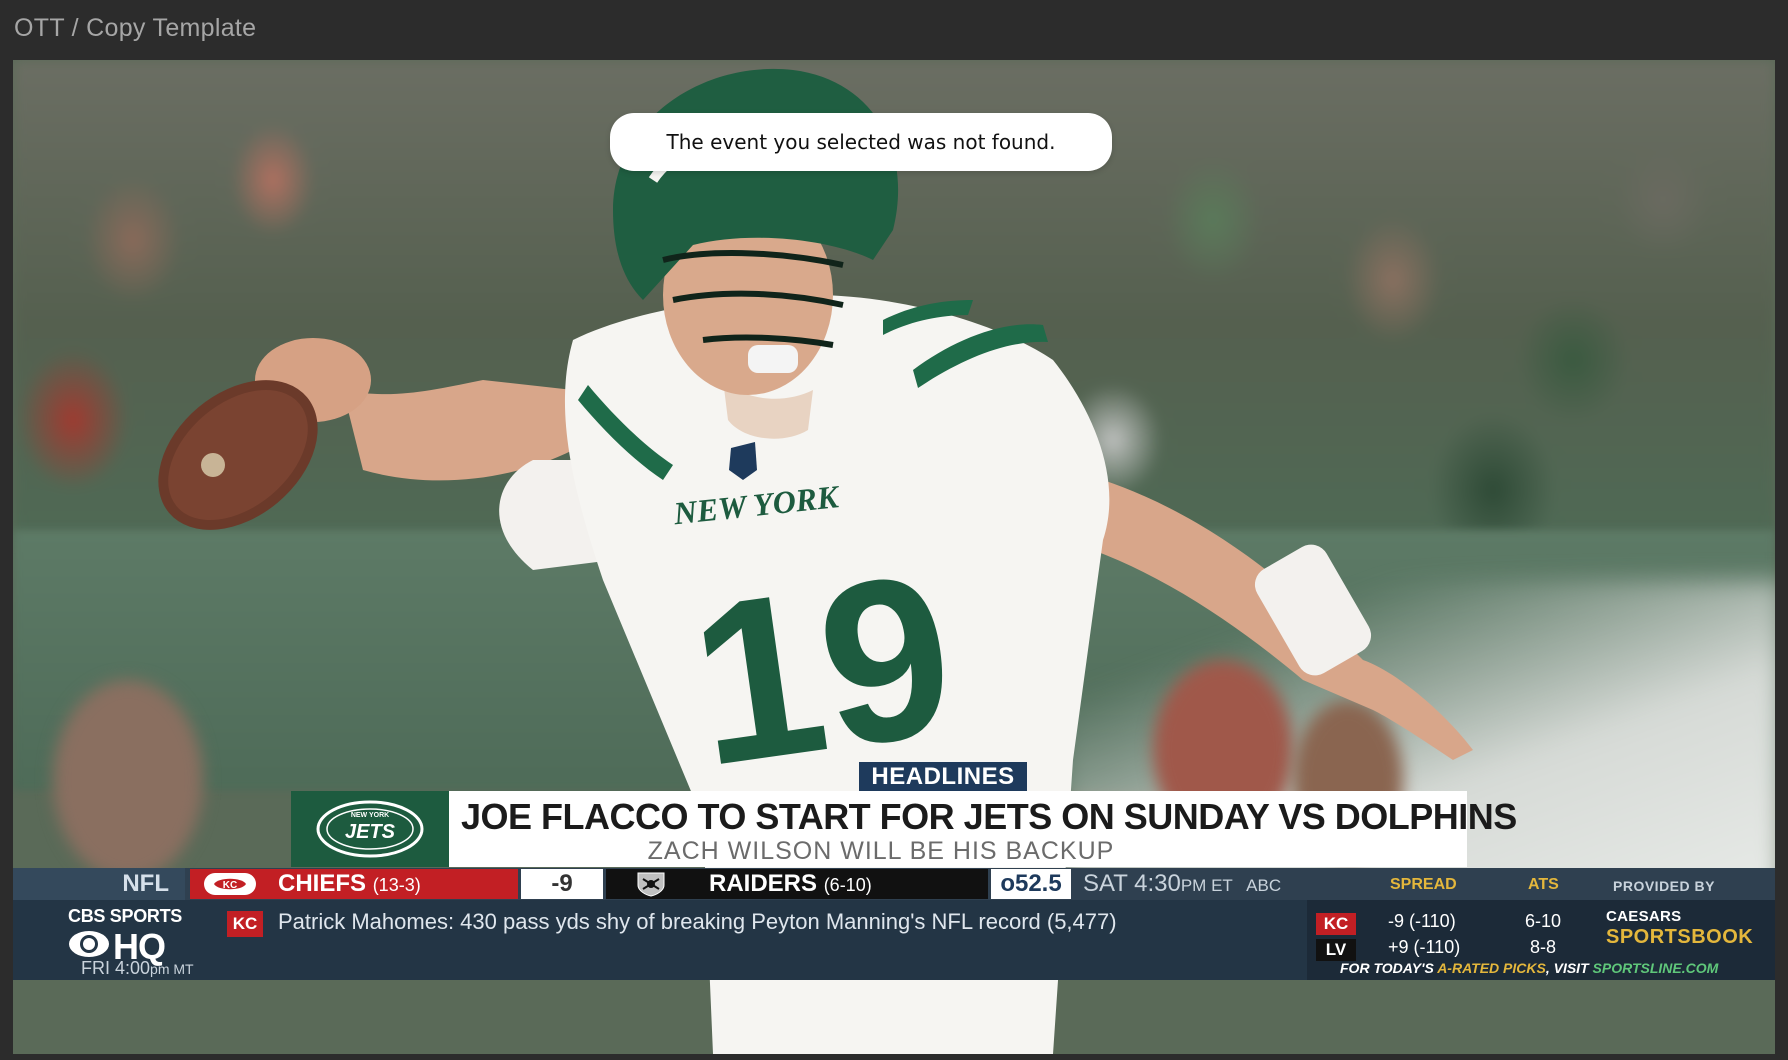  Describe the element at coordinates (137, 968) in the screenshot. I see `local-time: FRI 4:00pm MT` at that location.